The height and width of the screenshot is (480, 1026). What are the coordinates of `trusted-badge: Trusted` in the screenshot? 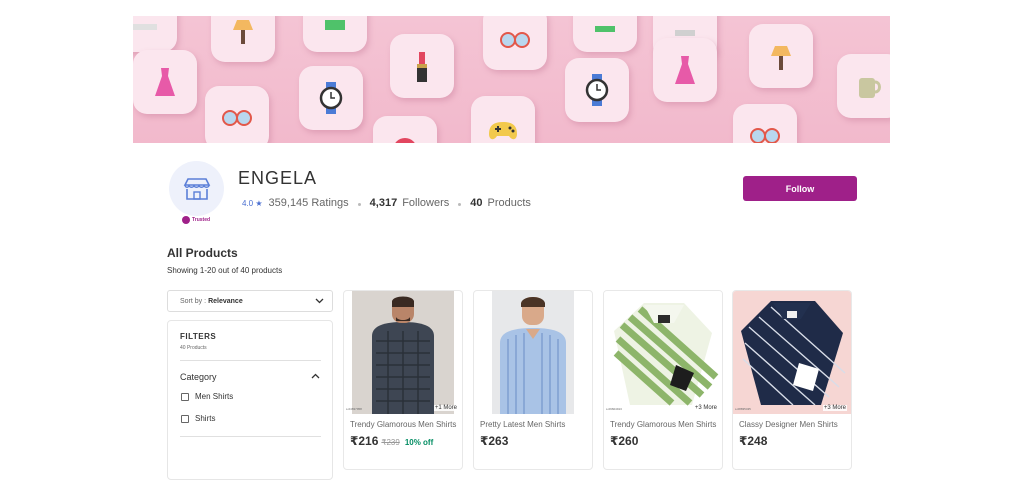 It's located at (196, 220).